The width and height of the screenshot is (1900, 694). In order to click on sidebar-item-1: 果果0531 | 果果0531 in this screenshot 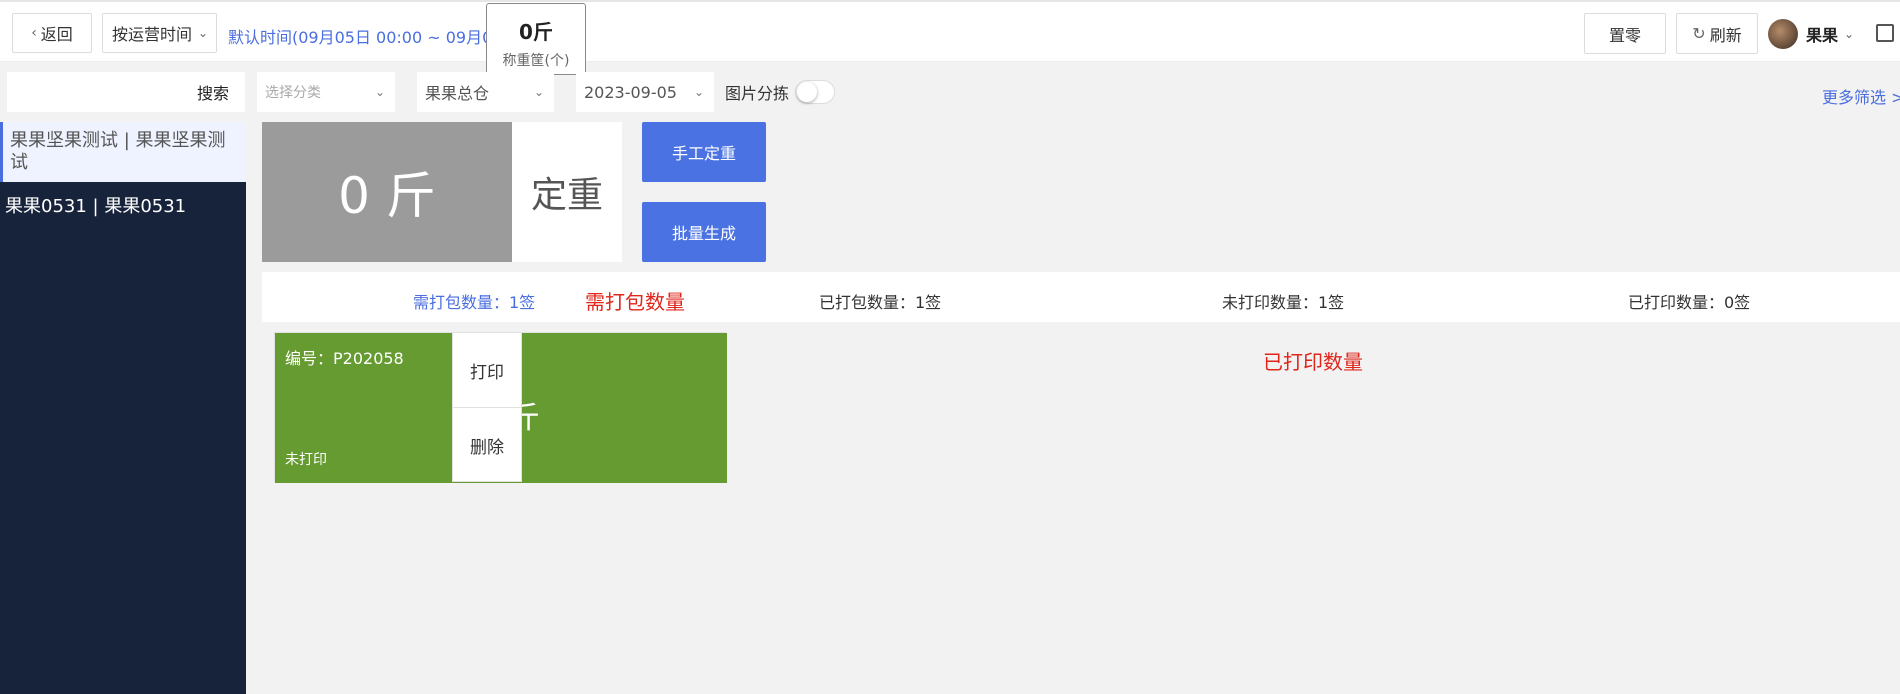, I will do `click(123, 207)`.